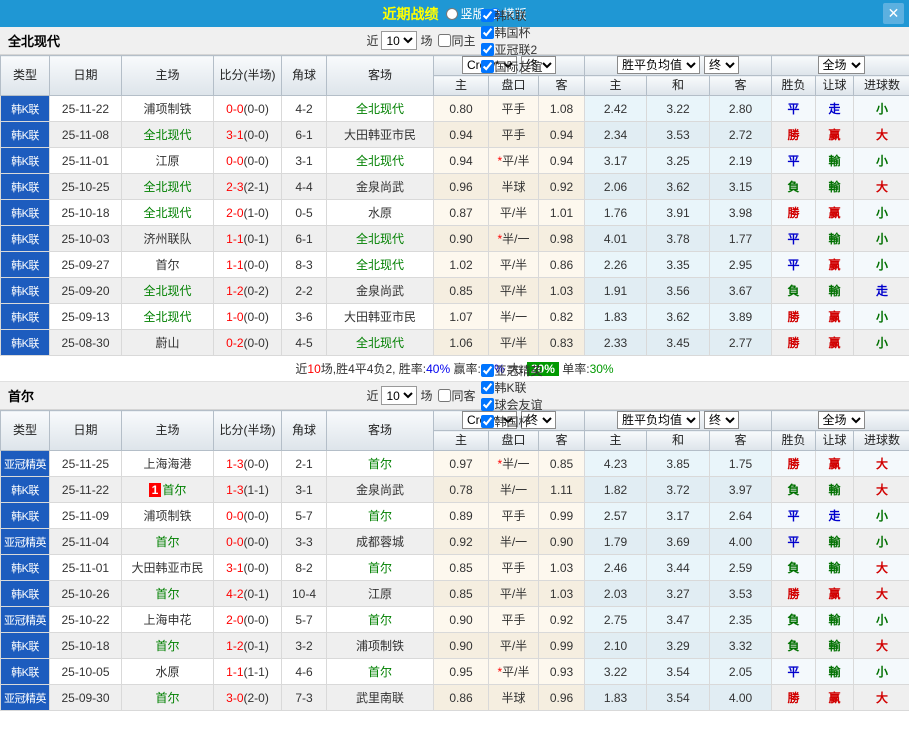 Image resolution: width=909 pixels, height=750 pixels. I want to click on halftime-score: (1-1), so click(256, 489).